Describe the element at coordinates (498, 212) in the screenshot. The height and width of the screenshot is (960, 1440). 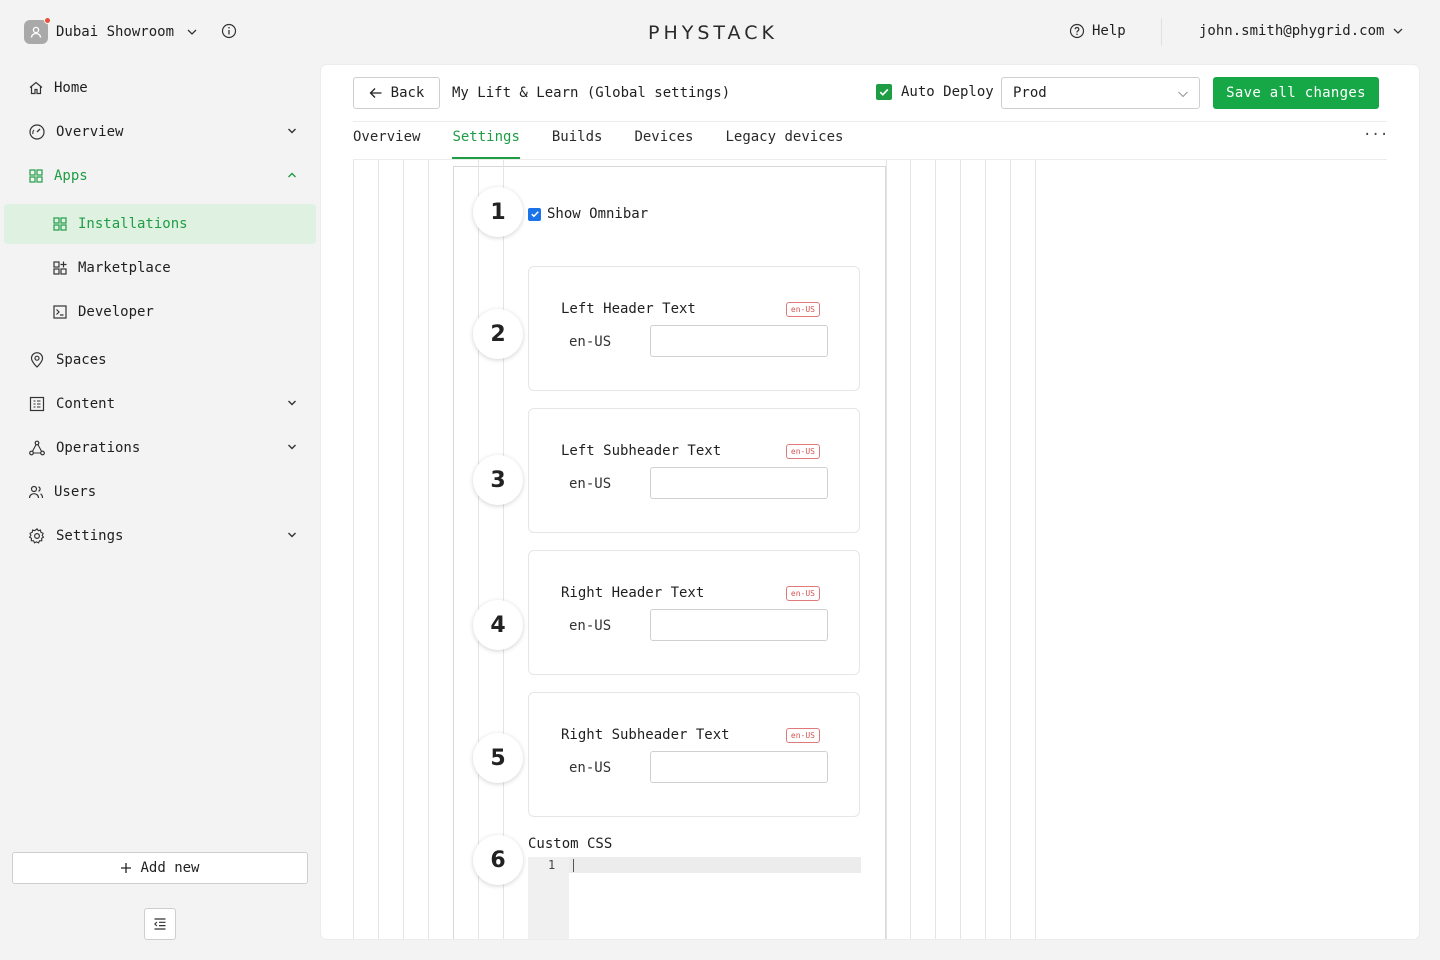
I see `step-number: 1` at that location.